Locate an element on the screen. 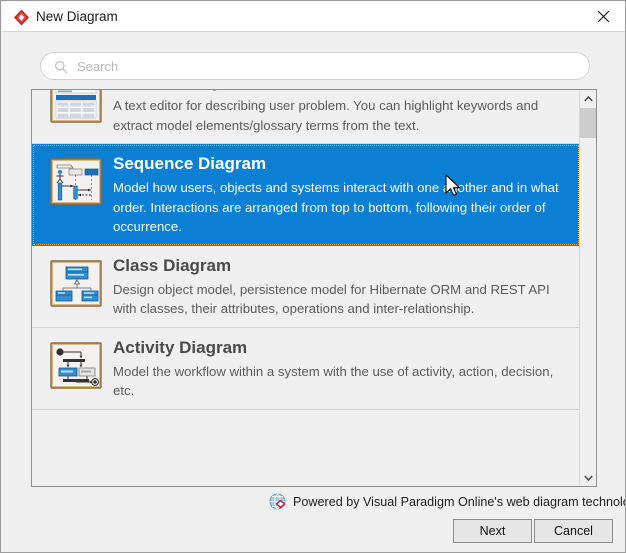 The image size is (626, 553). sequence-diagram-icon is located at coordinates (76, 182).